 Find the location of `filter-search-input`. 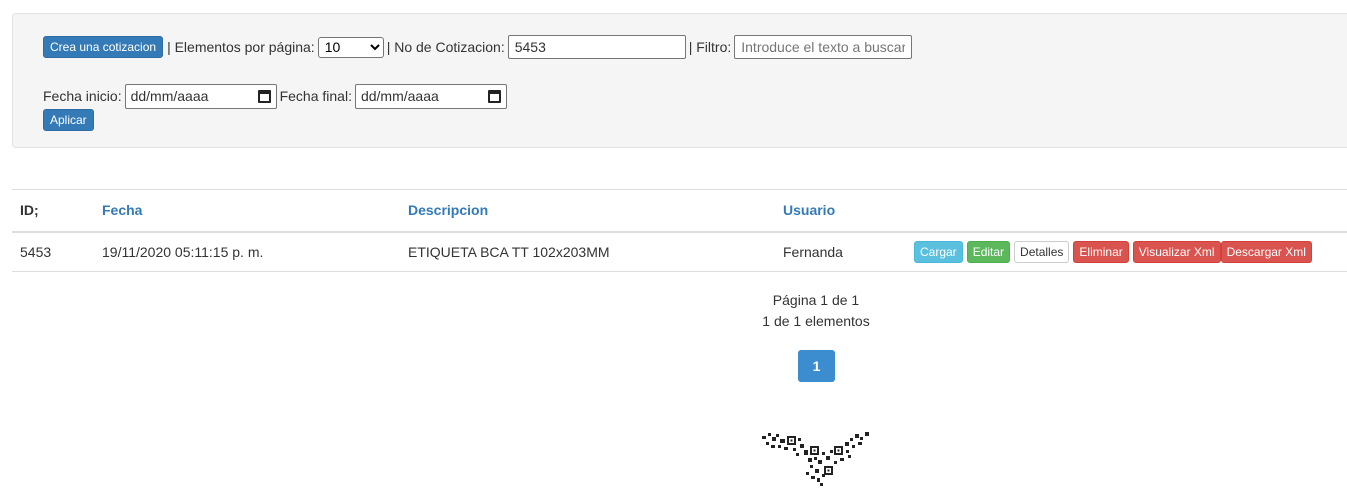

filter-search-input is located at coordinates (823, 47).